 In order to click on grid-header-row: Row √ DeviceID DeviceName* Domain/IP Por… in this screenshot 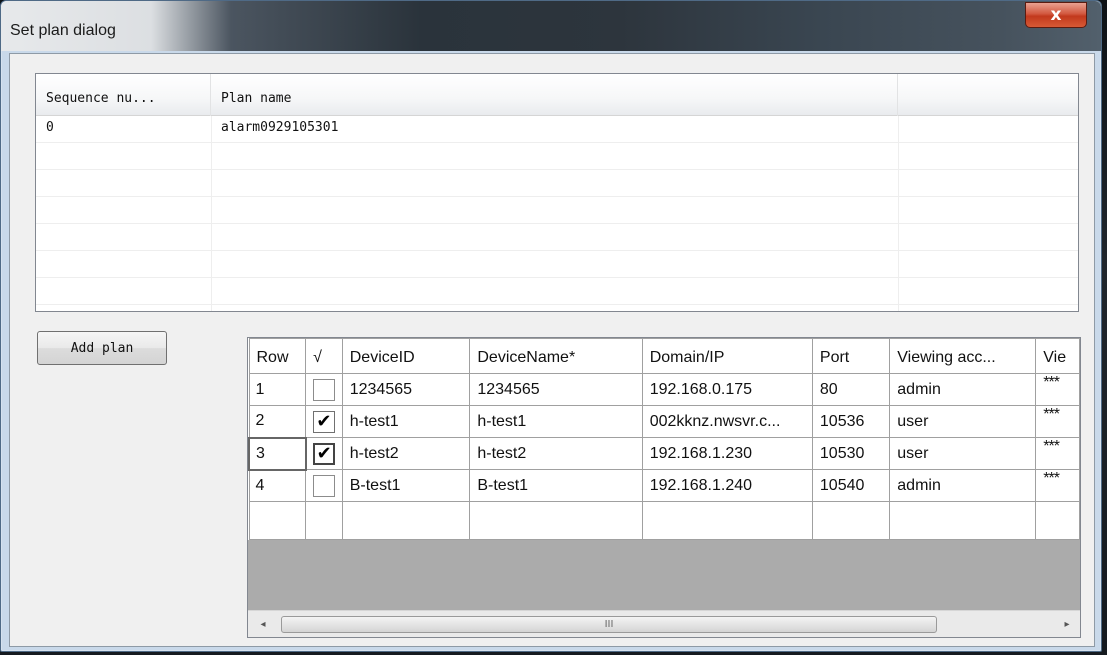, I will do `click(664, 356)`.